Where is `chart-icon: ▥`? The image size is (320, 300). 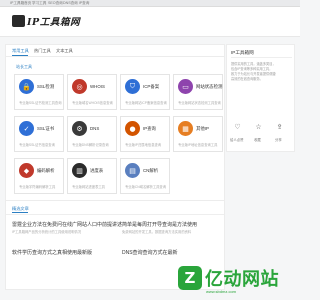
chart-icon: ▥ is located at coordinates (79, 170).